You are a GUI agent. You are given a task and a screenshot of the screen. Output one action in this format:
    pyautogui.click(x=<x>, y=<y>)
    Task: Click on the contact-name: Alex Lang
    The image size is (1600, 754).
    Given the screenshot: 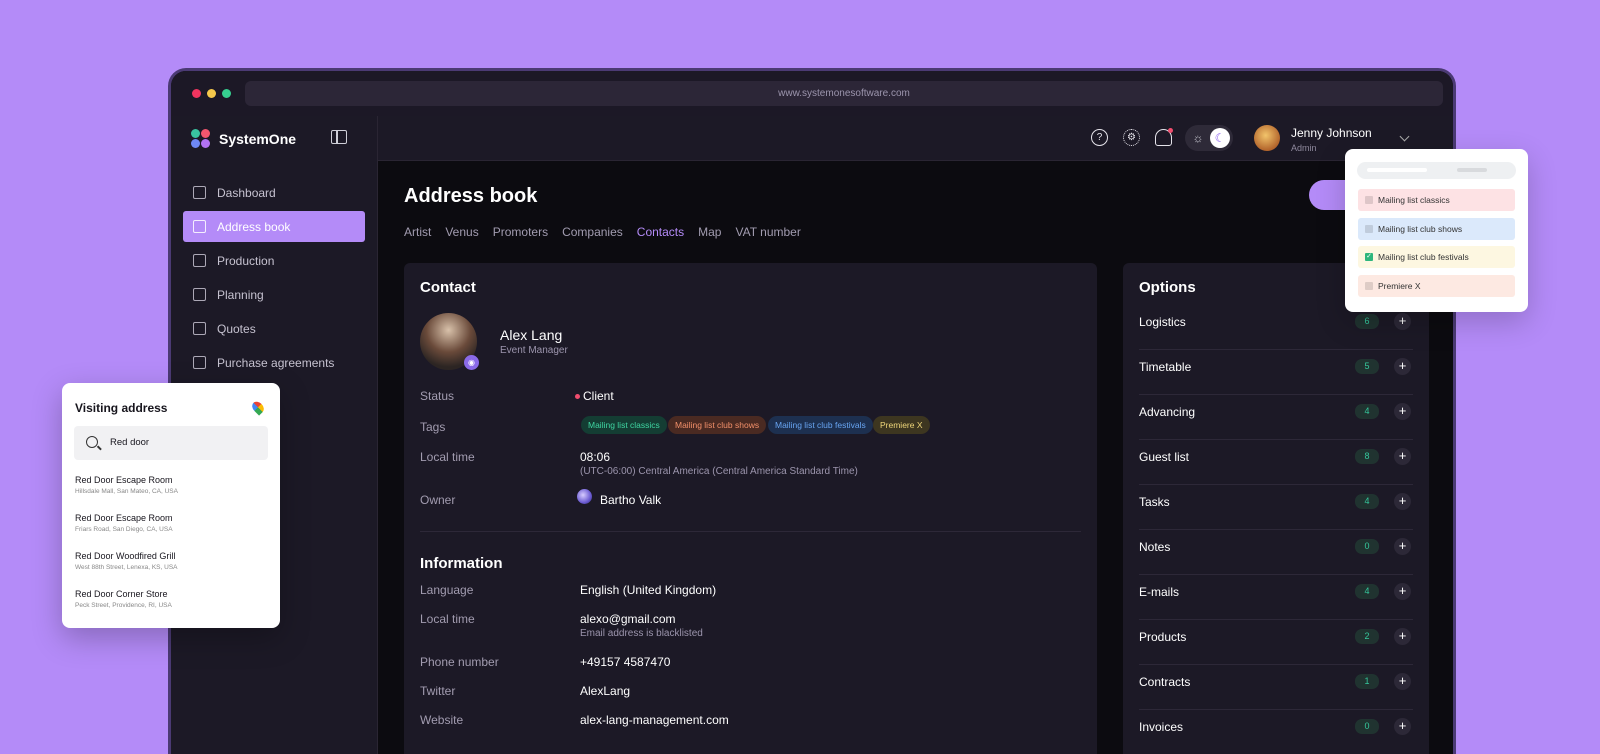 What is the action you would take?
    pyautogui.click(x=531, y=335)
    